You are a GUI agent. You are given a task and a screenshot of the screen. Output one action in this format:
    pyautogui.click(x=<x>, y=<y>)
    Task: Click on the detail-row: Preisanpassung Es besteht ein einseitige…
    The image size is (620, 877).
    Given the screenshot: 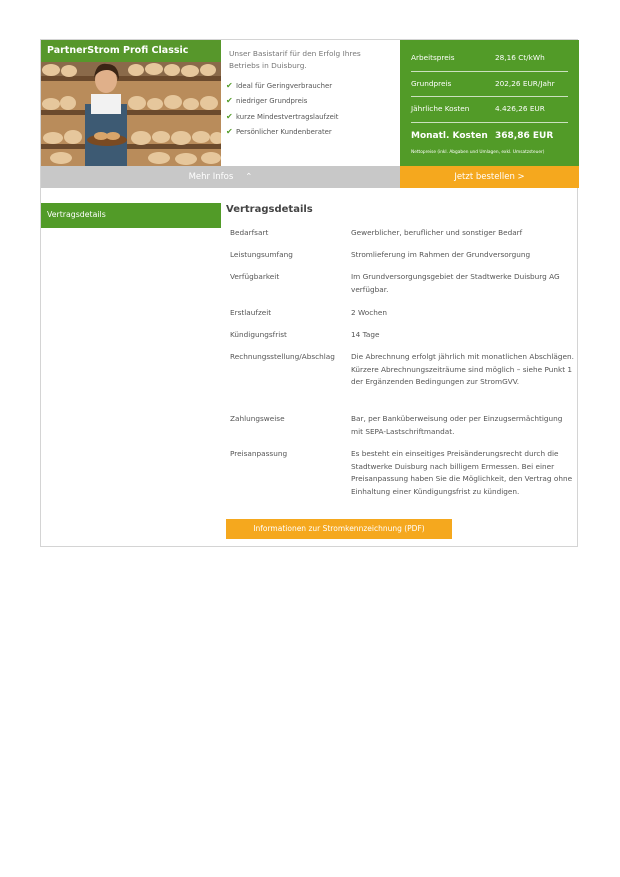 What is the action you would take?
    pyautogui.click(x=401, y=473)
    